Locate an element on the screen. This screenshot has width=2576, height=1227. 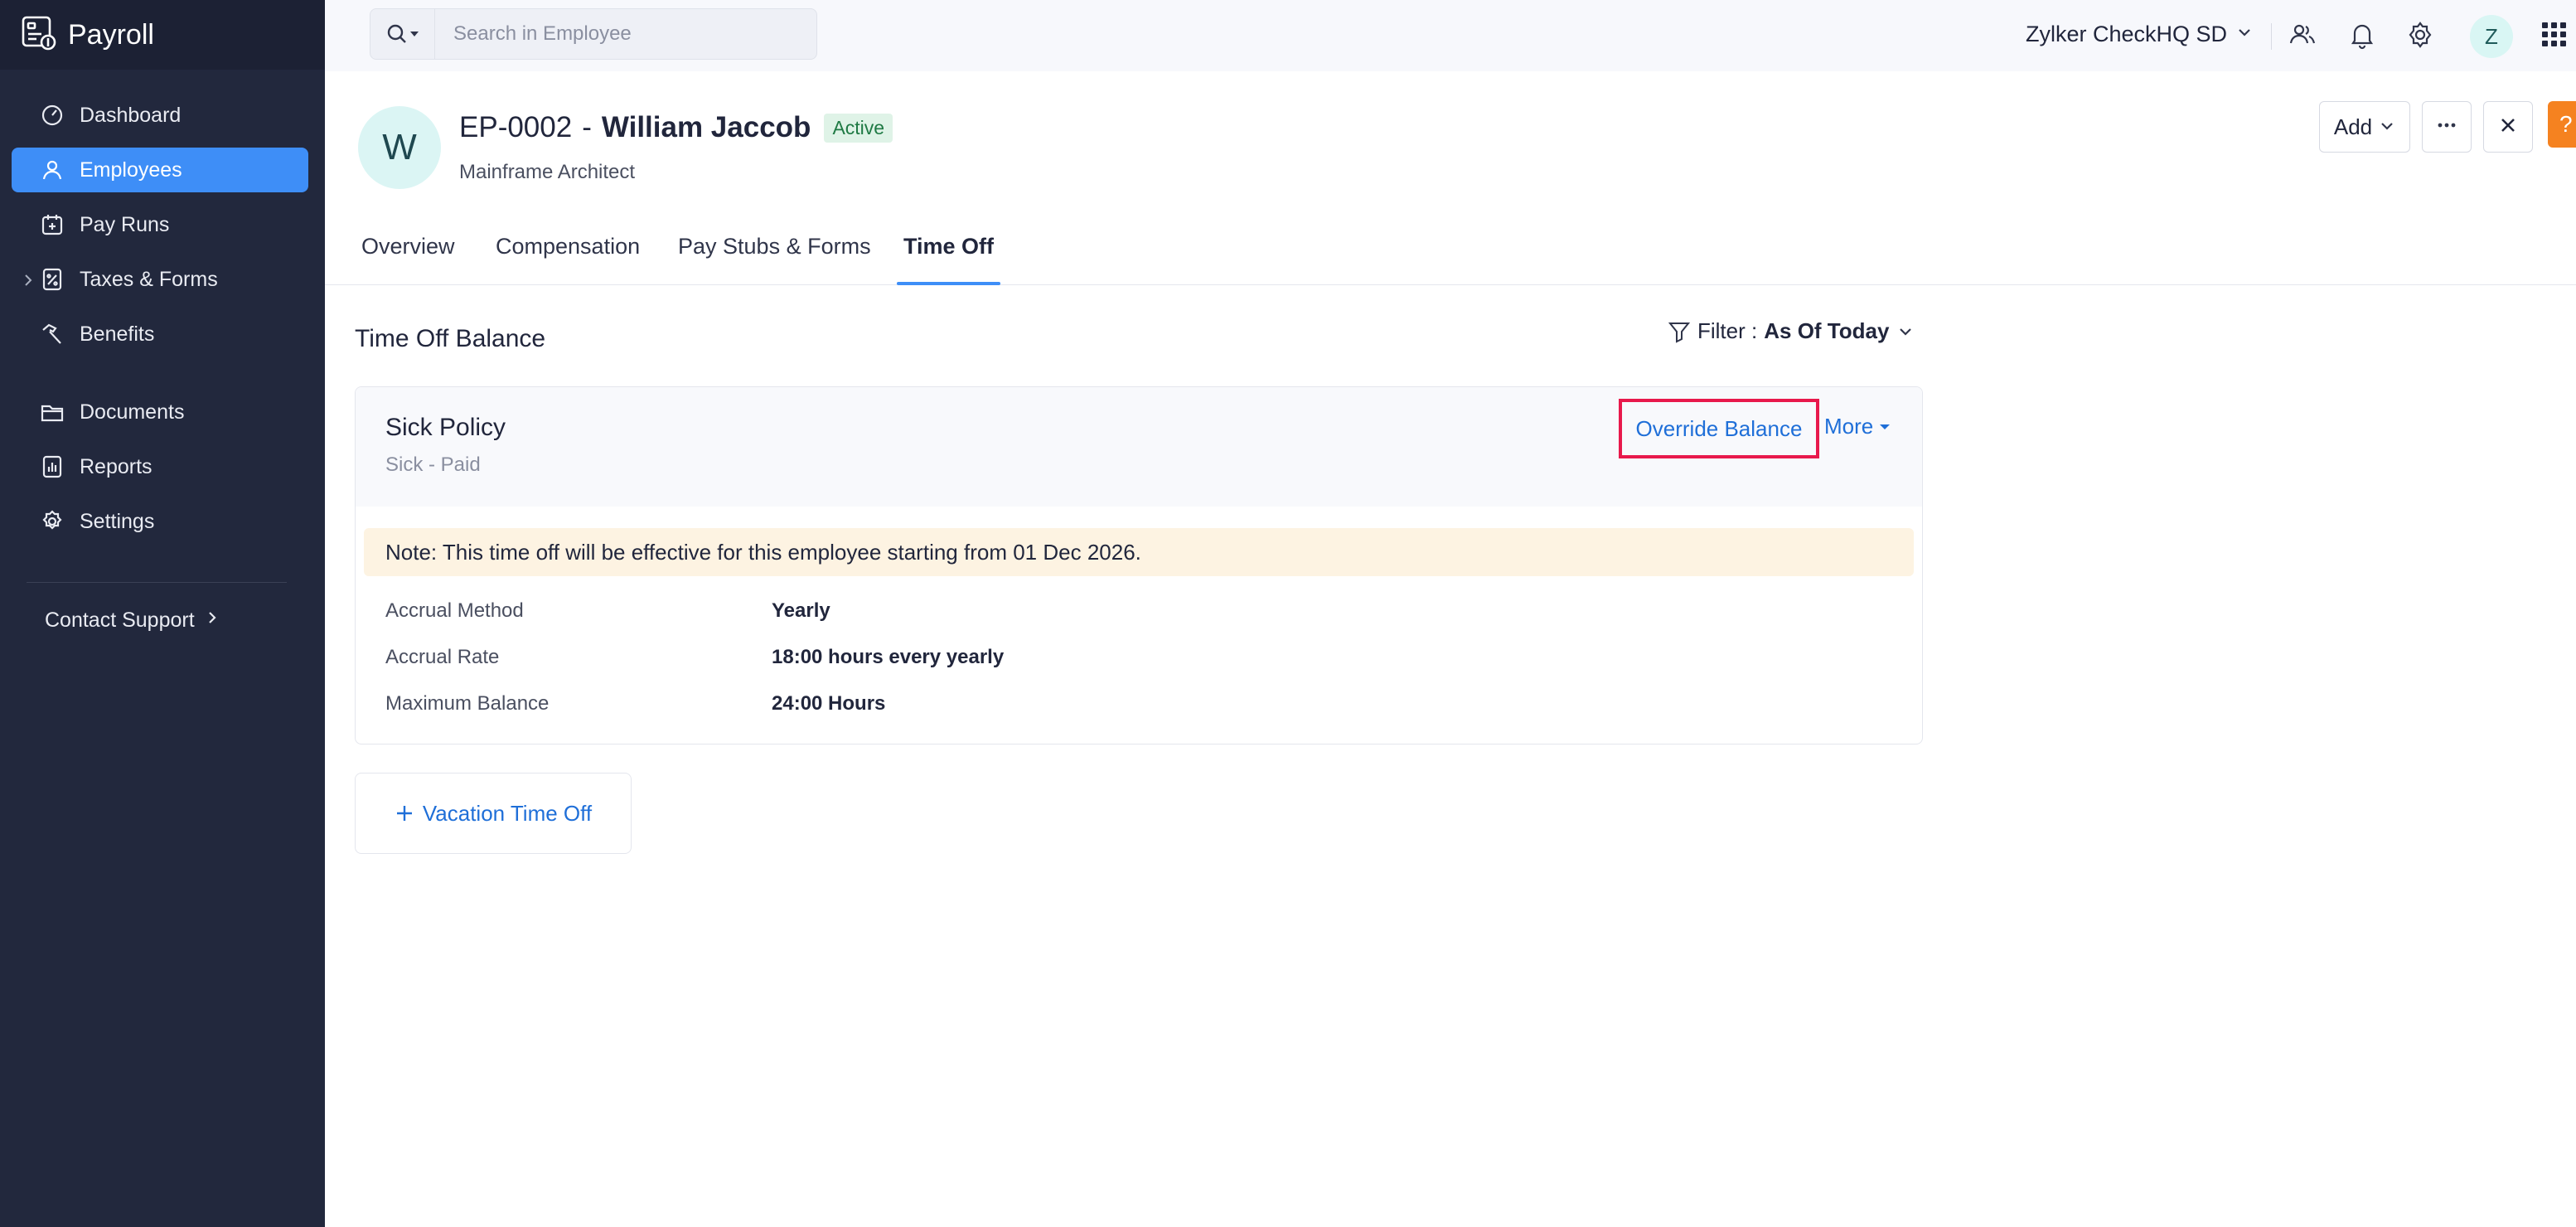
app-grid-icon is located at coordinates (2554, 35).